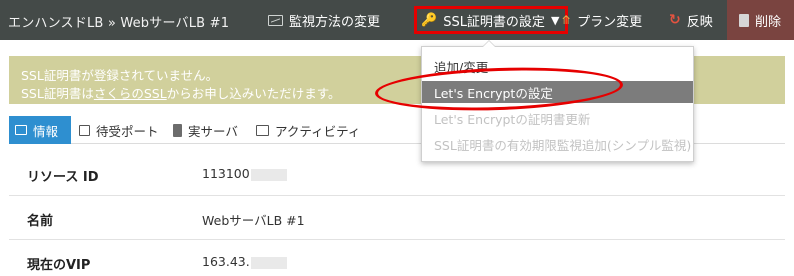 This screenshot has height=276, width=794. I want to click on resource-id-value: 113100, so click(244, 173).